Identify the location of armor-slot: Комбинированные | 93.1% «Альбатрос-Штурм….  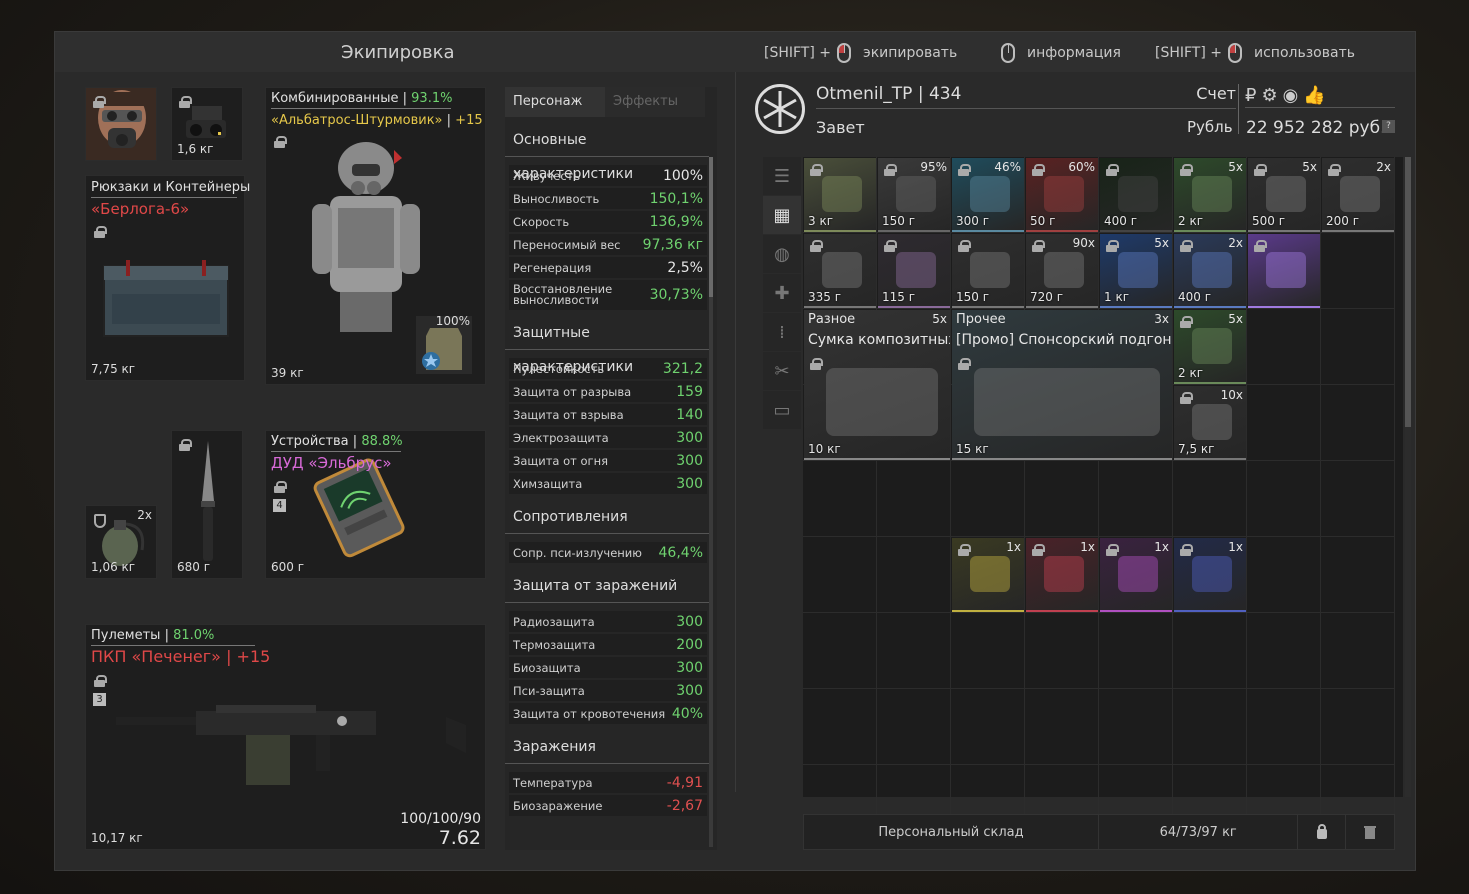
(375, 236).